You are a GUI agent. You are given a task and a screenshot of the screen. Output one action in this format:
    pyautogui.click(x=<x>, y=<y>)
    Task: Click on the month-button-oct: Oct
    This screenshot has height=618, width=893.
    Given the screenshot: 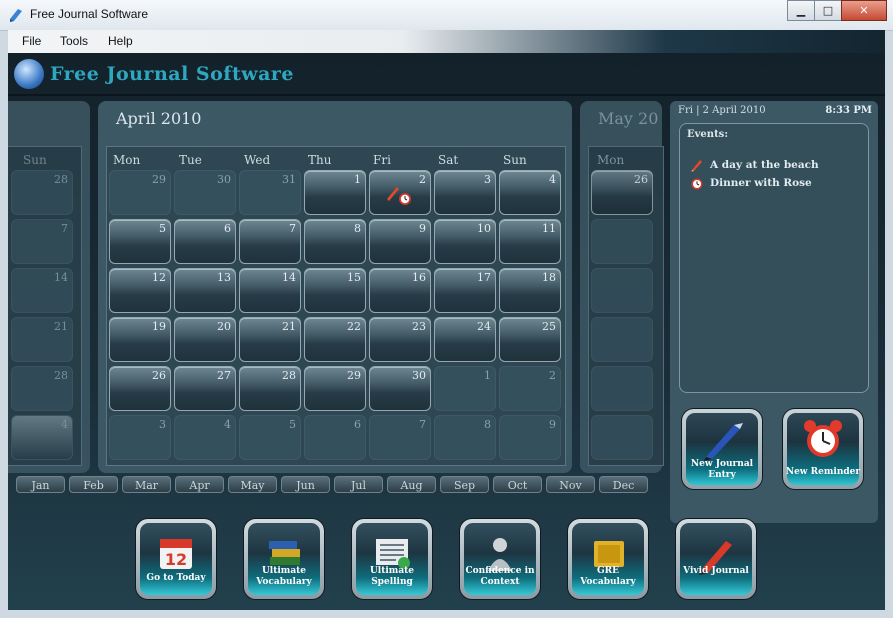 What is the action you would take?
    pyautogui.click(x=517, y=484)
    